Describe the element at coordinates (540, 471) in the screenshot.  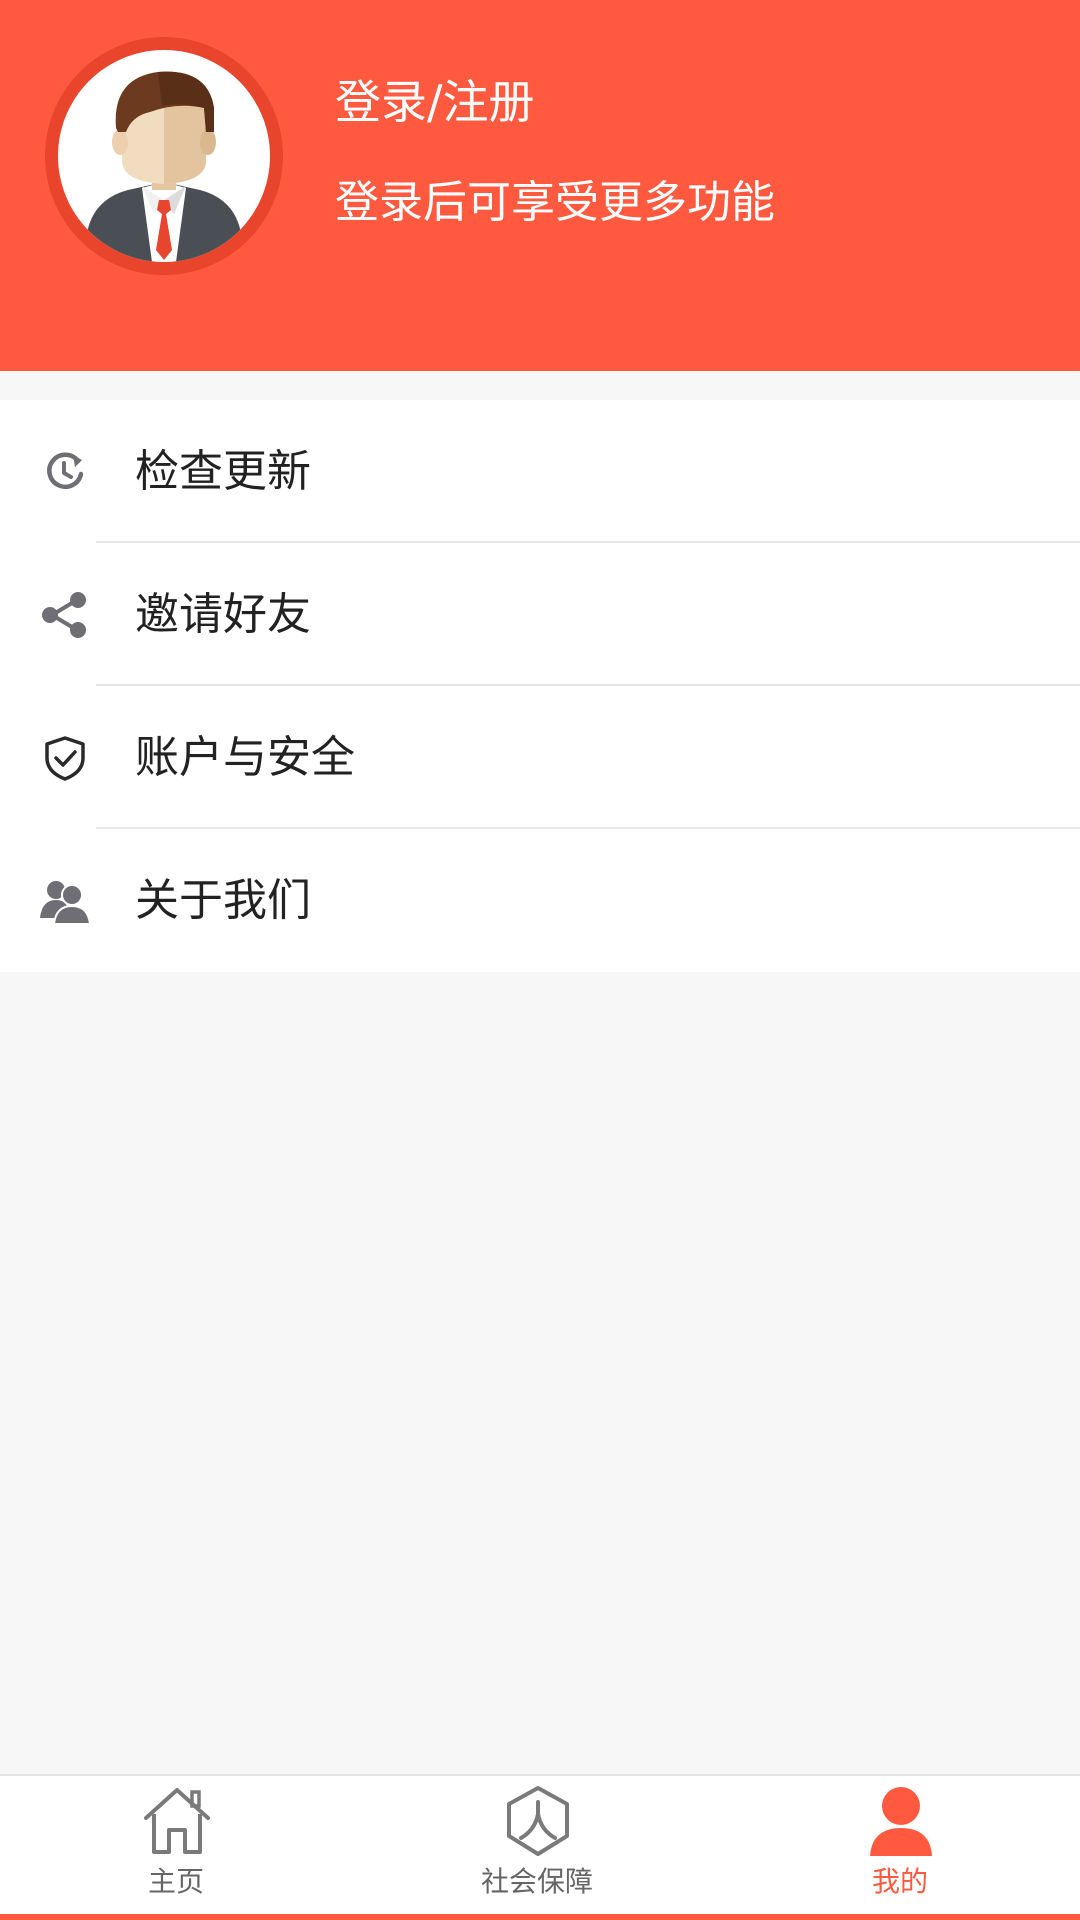
I see `menu-item-check-update: 检查更新` at that location.